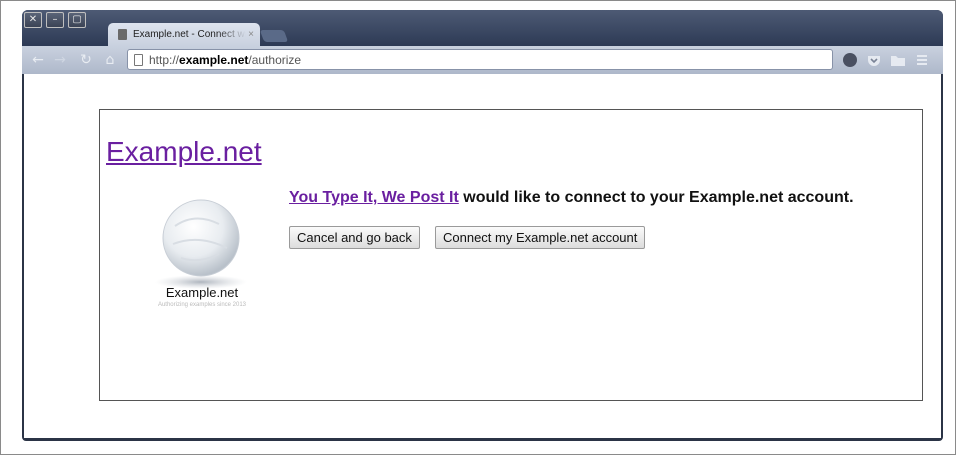  What do you see at coordinates (110, 60) in the screenshot?
I see `home-icon: ⌂` at bounding box center [110, 60].